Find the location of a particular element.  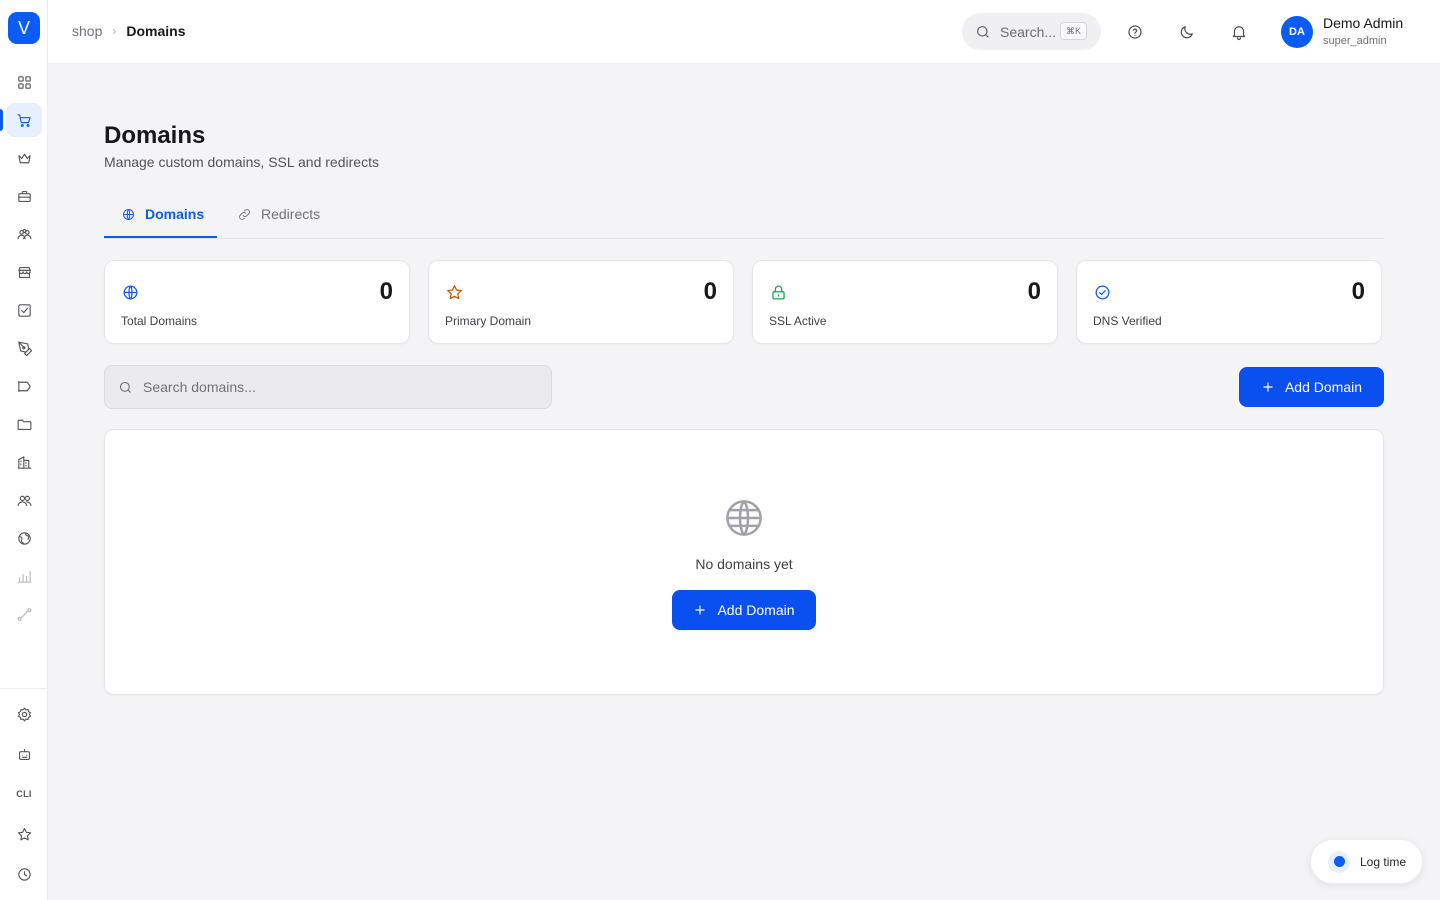

stat-card-ssl-active: 0 SSL Active is located at coordinates (905, 302).